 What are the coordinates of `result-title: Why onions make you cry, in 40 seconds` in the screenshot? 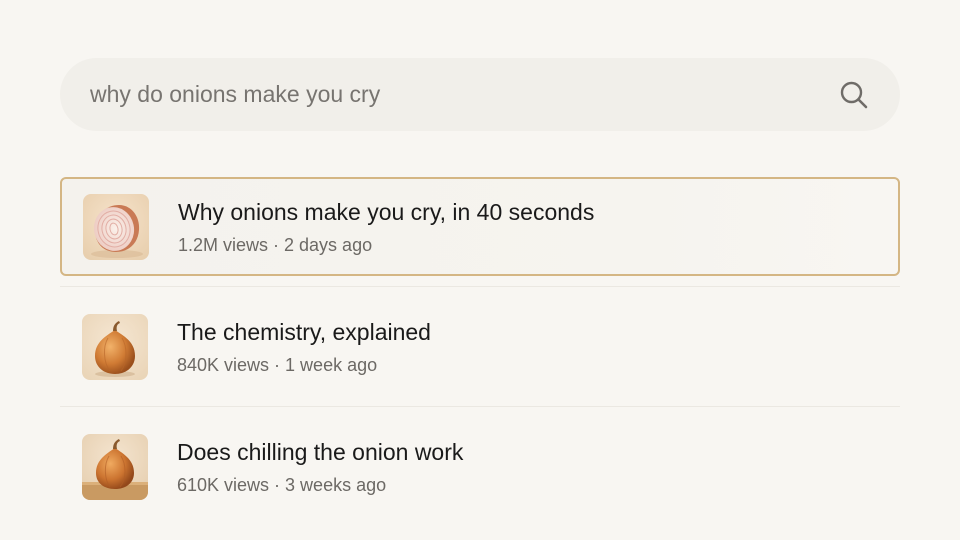 It's located at (386, 212).